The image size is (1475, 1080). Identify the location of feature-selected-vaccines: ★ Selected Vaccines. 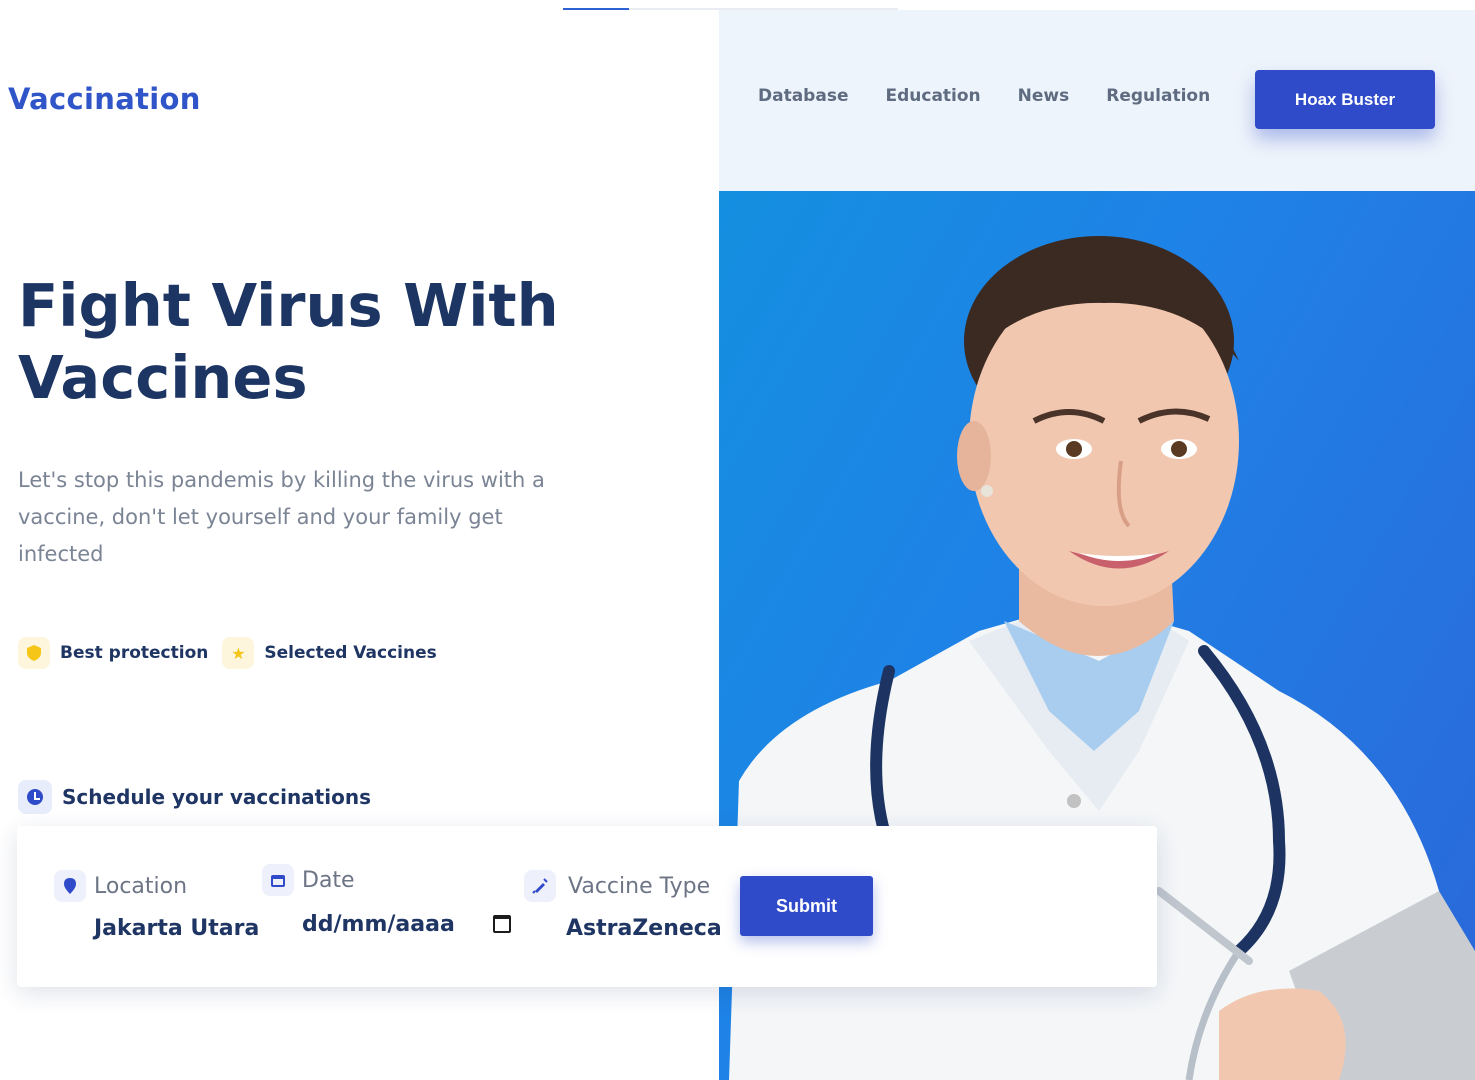
(329, 653).